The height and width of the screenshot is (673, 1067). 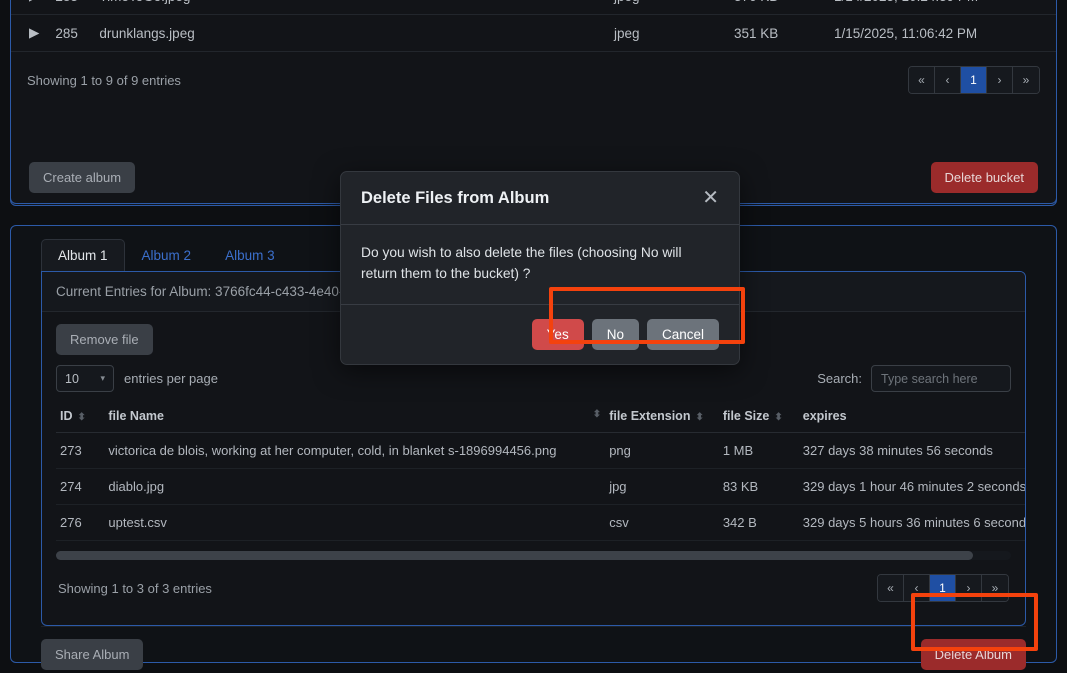 What do you see at coordinates (348, 7) in the screenshot?
I see `bucket-row-filename-link: TimeToGo.jpeg` at bounding box center [348, 7].